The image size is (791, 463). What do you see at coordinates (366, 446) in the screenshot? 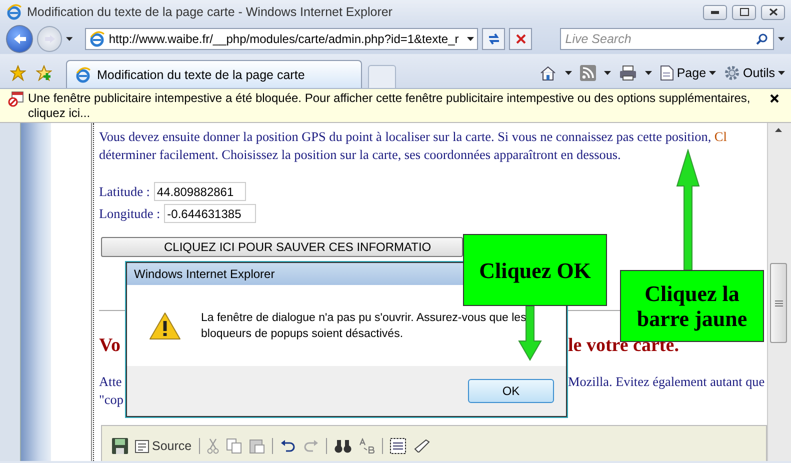
I see `replace-icon` at bounding box center [366, 446].